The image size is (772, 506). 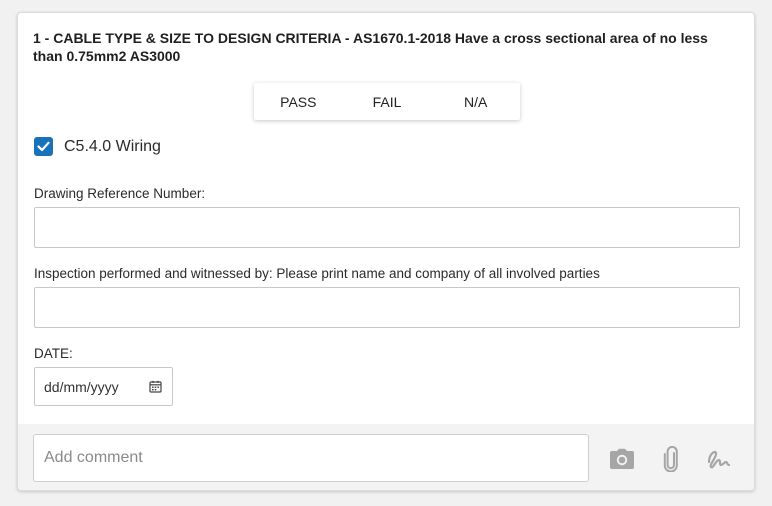 I want to click on drawing-reference-label: Drawing Reference Number:, so click(x=120, y=193).